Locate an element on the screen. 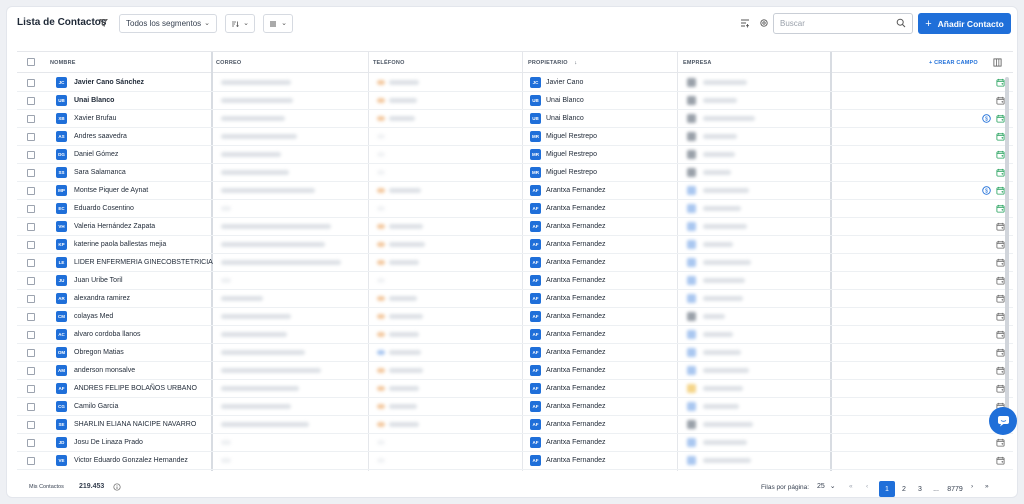  table-row: OM Obregon Matias AF Arantxa Fernandez is located at coordinates (515, 353).